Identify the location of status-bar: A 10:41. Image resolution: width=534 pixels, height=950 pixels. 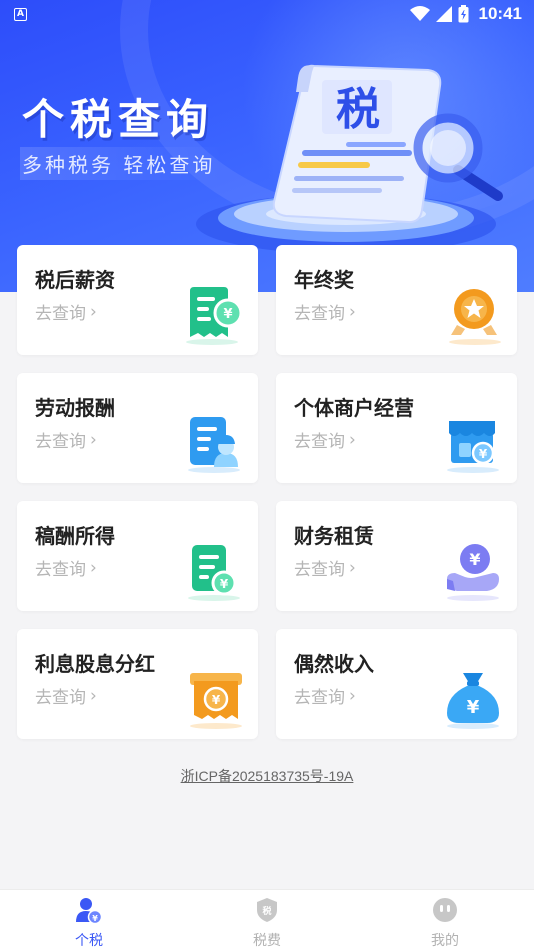
(267, 14).